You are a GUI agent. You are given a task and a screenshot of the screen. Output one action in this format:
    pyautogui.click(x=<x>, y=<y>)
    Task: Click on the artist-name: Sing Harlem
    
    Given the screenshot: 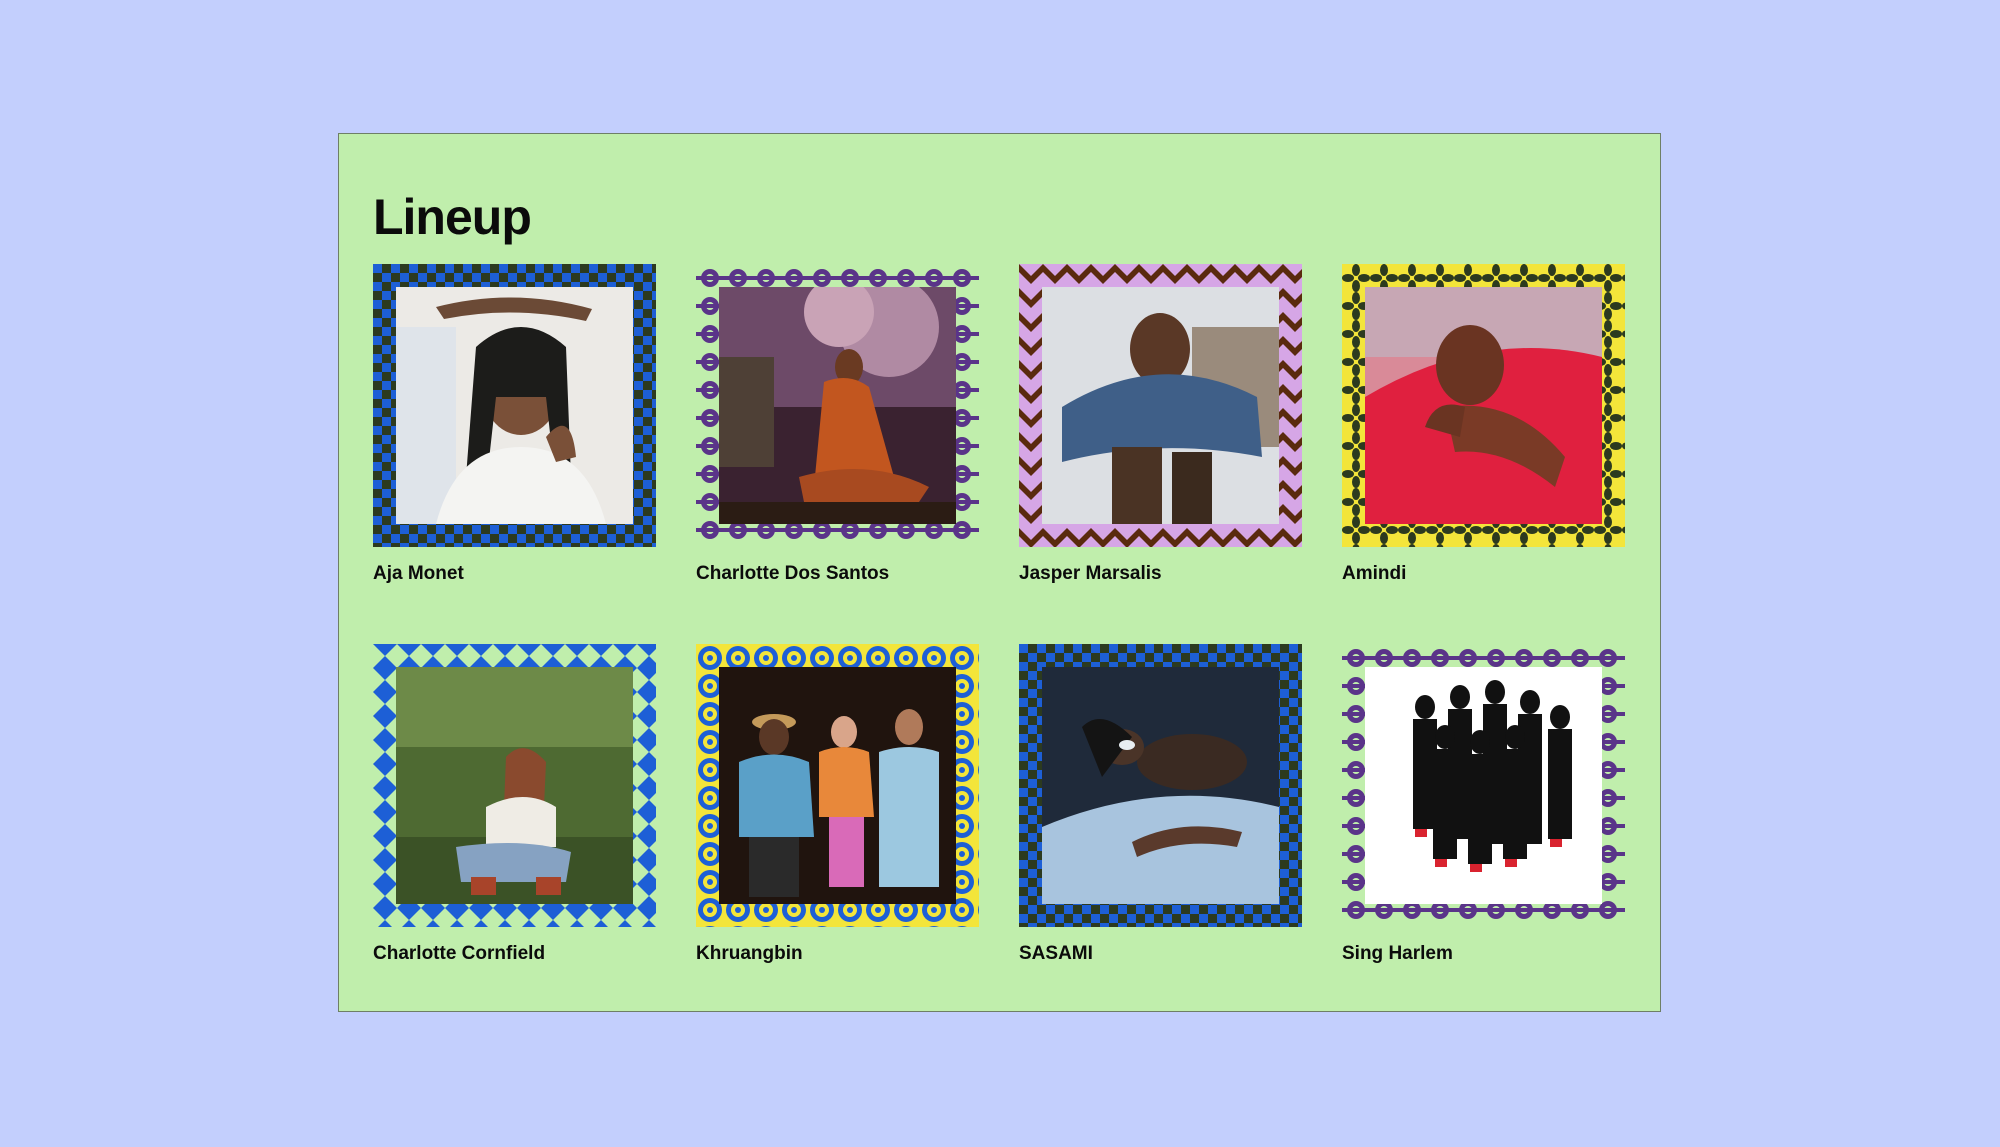 What is the action you would take?
    pyautogui.click(x=1483, y=954)
    